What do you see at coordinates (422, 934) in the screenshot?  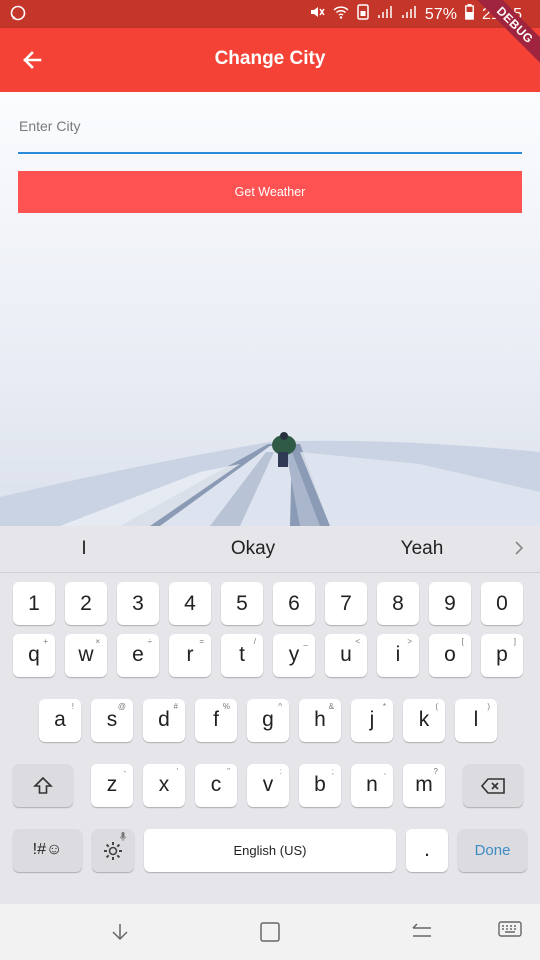 I see `back-icon` at bounding box center [422, 934].